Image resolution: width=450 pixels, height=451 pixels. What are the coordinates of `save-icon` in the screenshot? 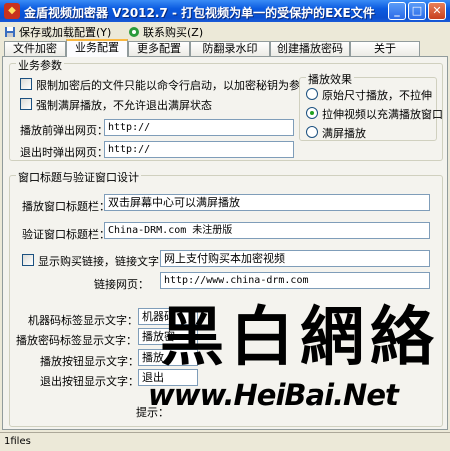 It's located at (10, 32).